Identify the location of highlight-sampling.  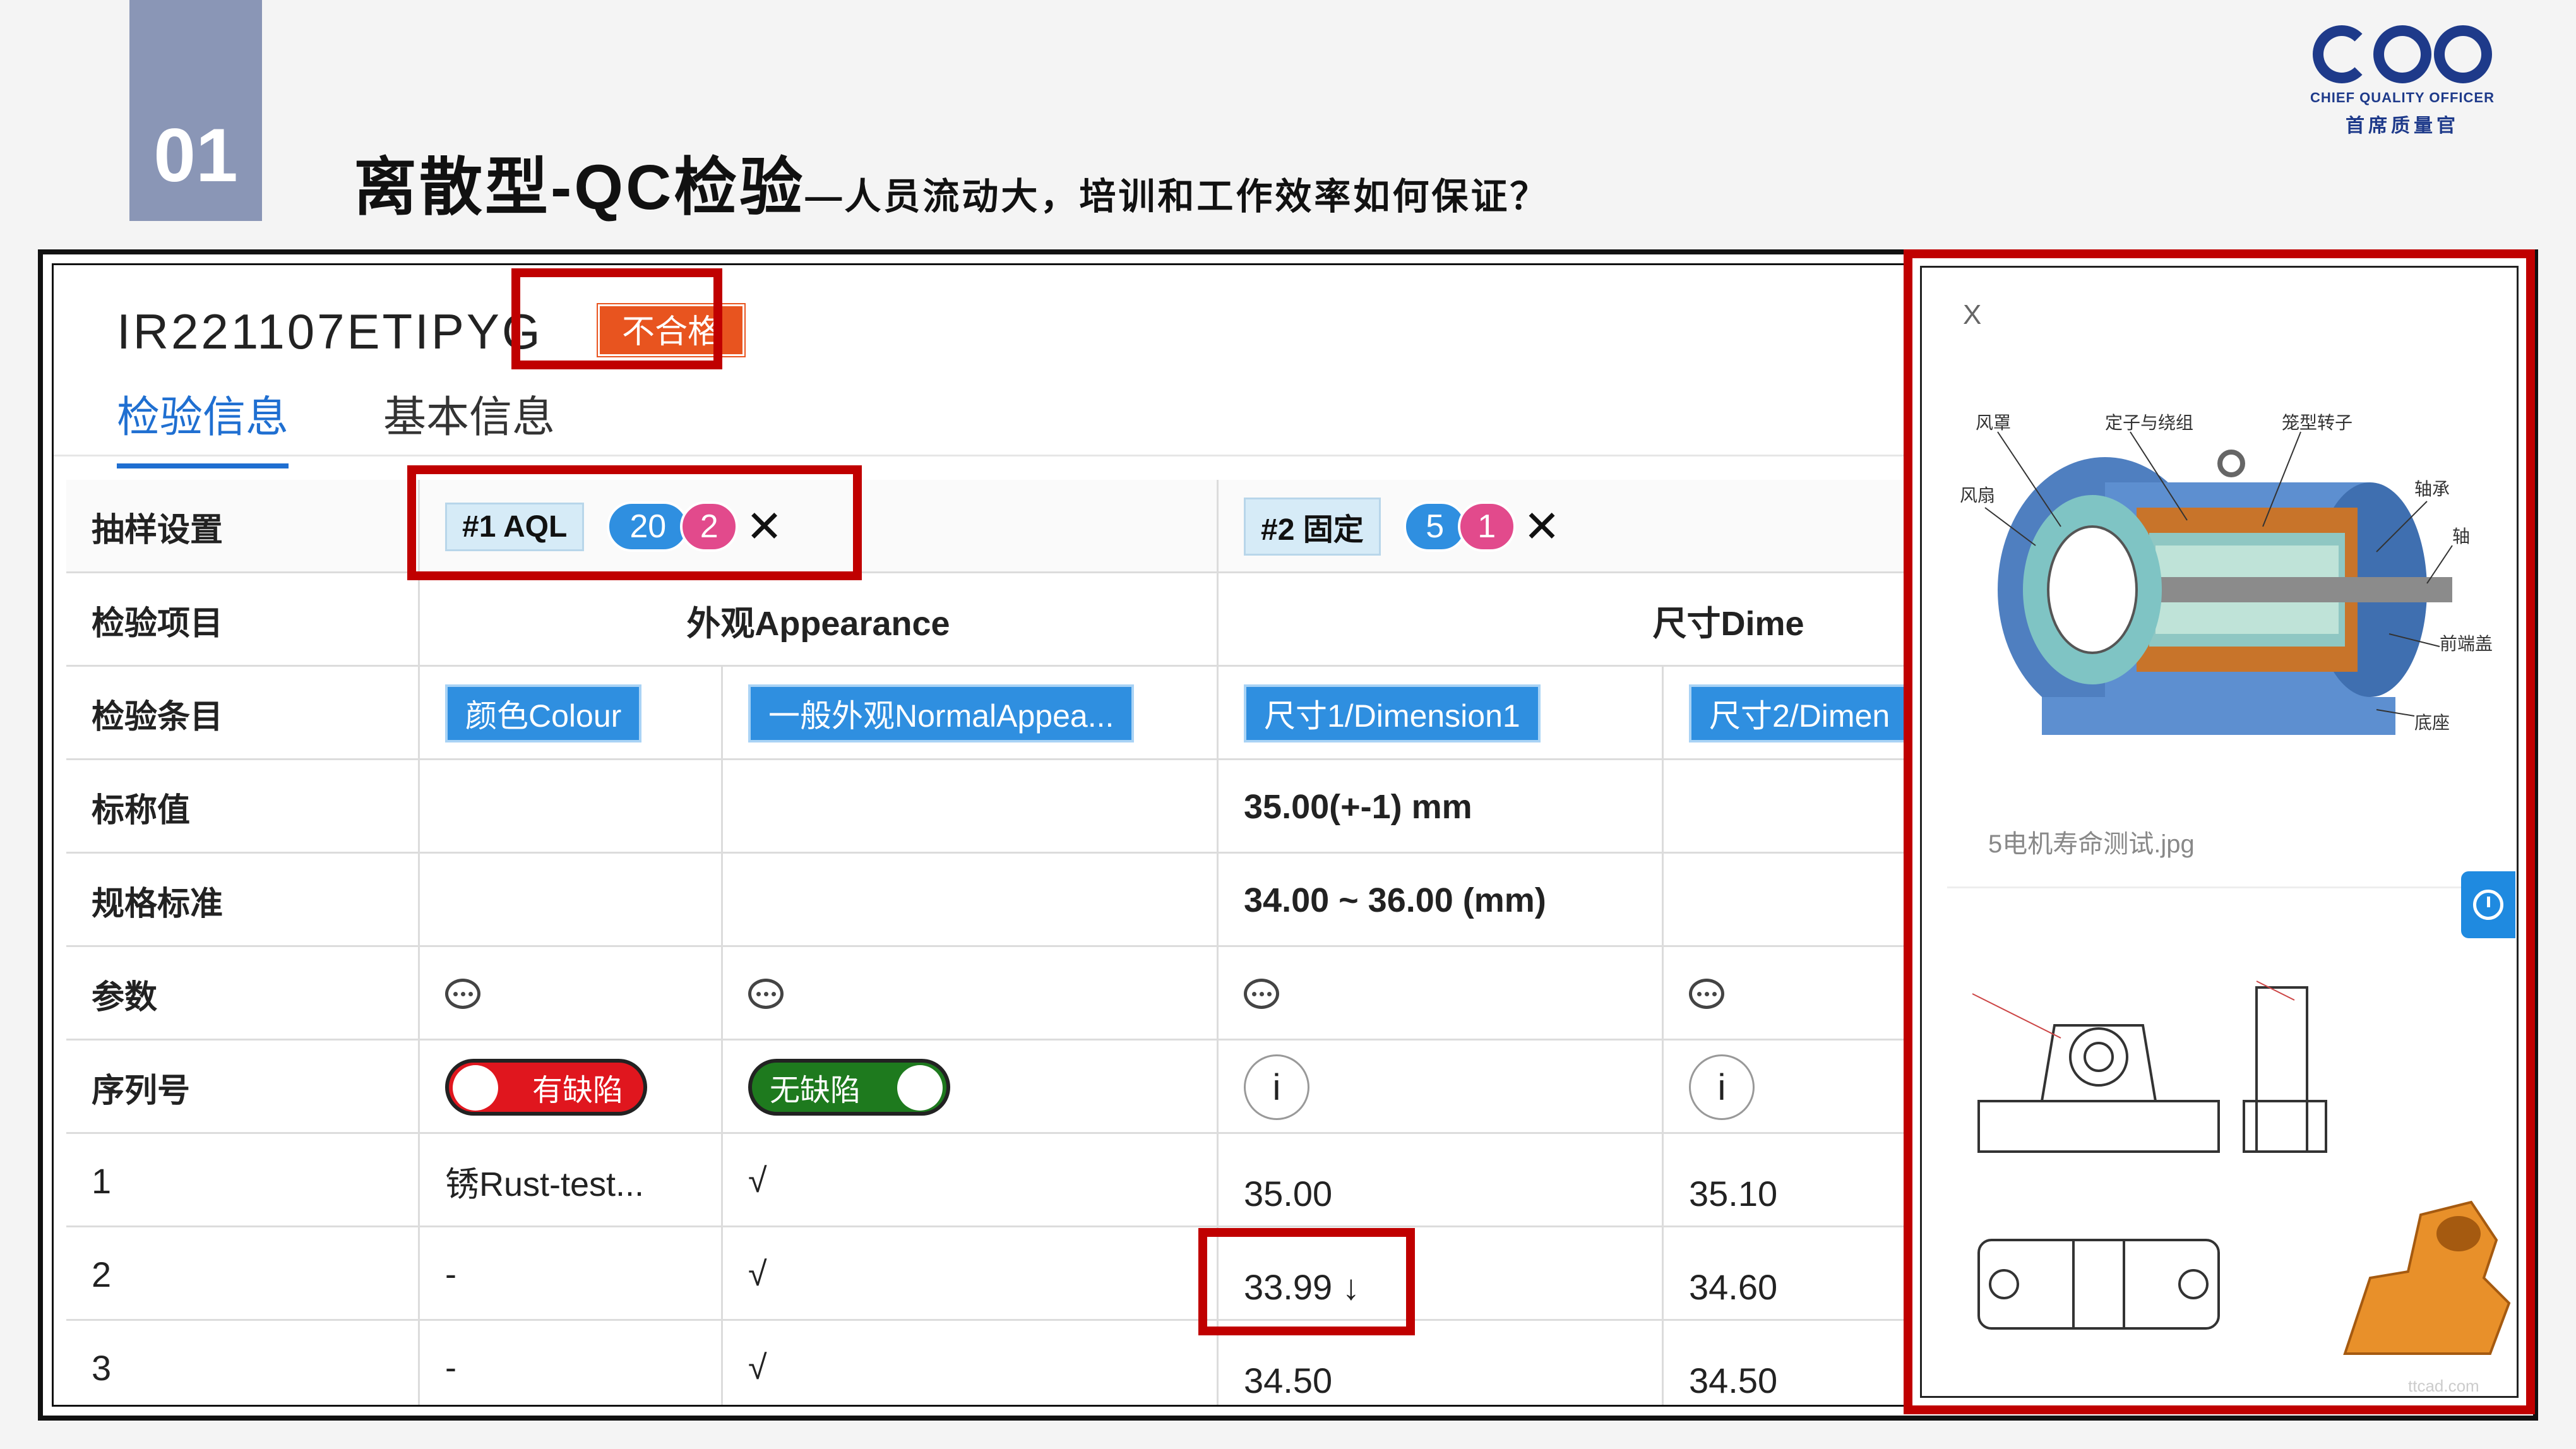
(634, 522).